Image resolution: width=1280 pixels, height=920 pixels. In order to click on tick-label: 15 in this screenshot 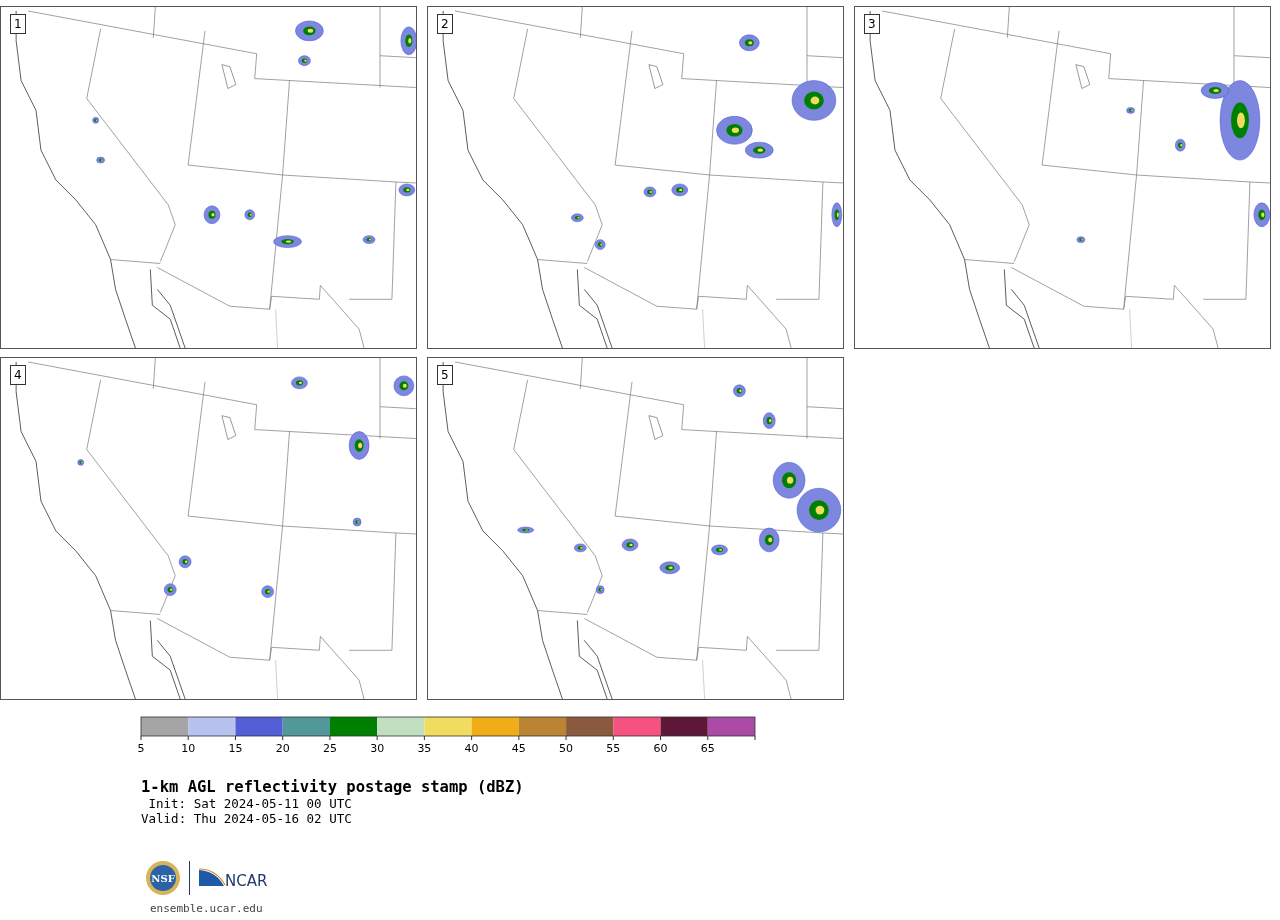, I will do `click(235, 748)`.